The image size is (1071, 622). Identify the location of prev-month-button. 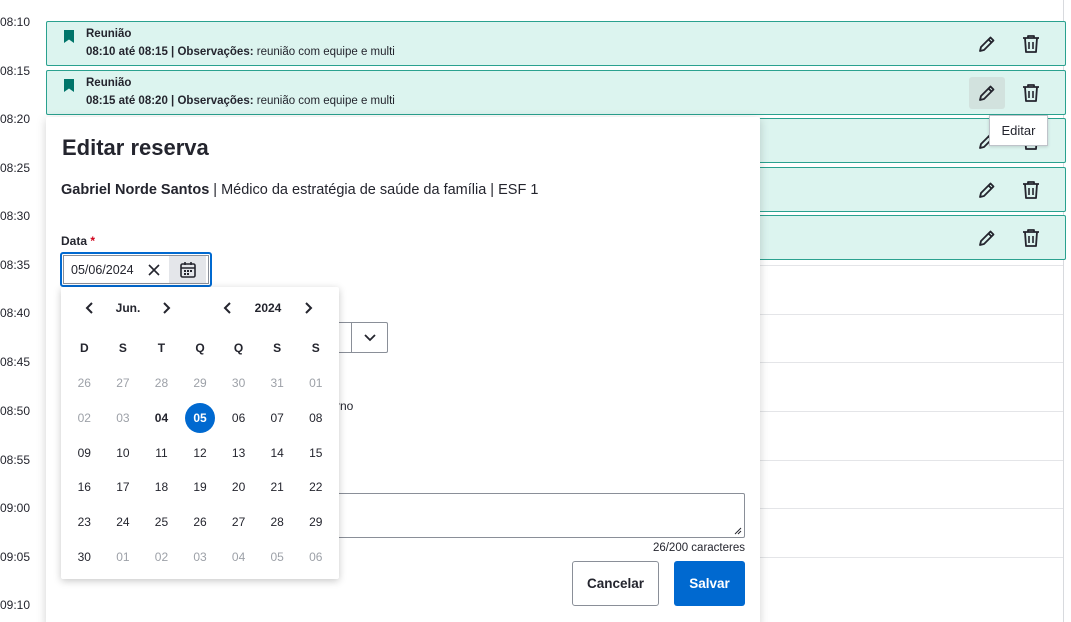
(89, 308).